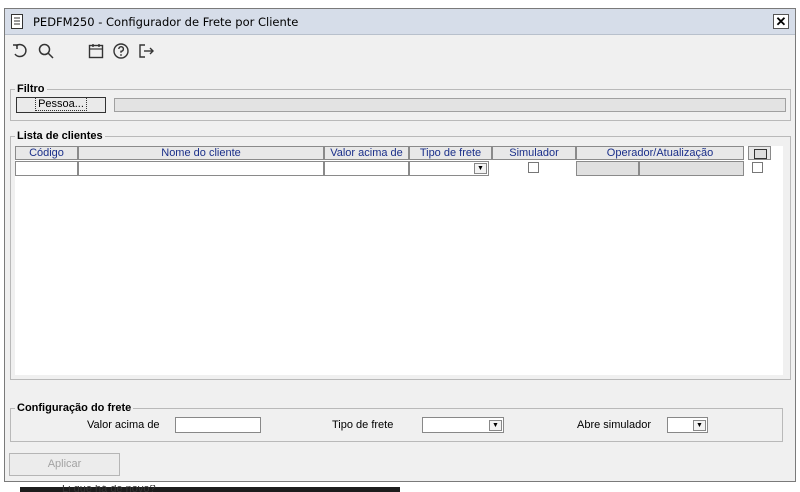 This screenshot has width=800, height=492. Describe the element at coordinates (121, 51) in the screenshot. I see `help-icon` at that location.